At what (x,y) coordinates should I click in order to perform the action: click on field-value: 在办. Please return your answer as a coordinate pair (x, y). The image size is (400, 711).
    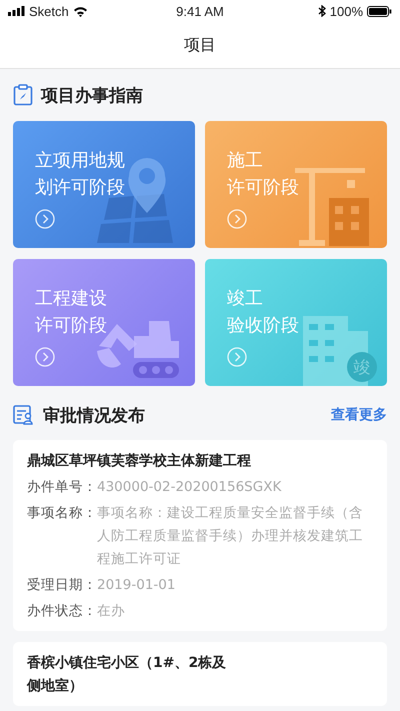
    Looking at the image, I should click on (111, 611).